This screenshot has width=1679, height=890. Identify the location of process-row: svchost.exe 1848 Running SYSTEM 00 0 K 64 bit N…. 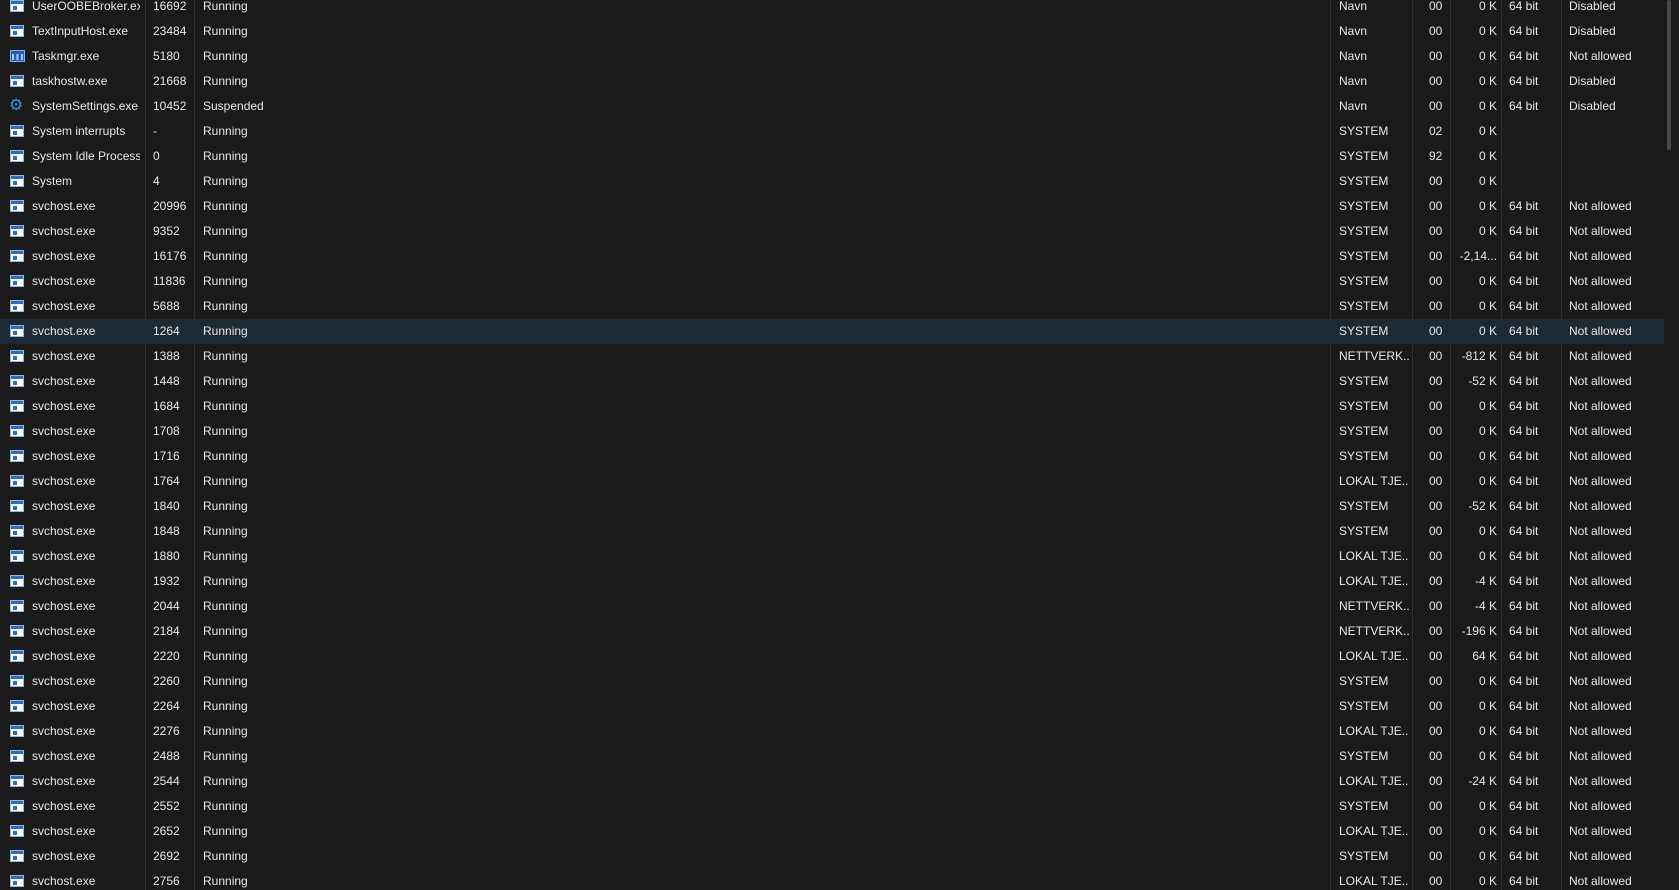
(832, 531).